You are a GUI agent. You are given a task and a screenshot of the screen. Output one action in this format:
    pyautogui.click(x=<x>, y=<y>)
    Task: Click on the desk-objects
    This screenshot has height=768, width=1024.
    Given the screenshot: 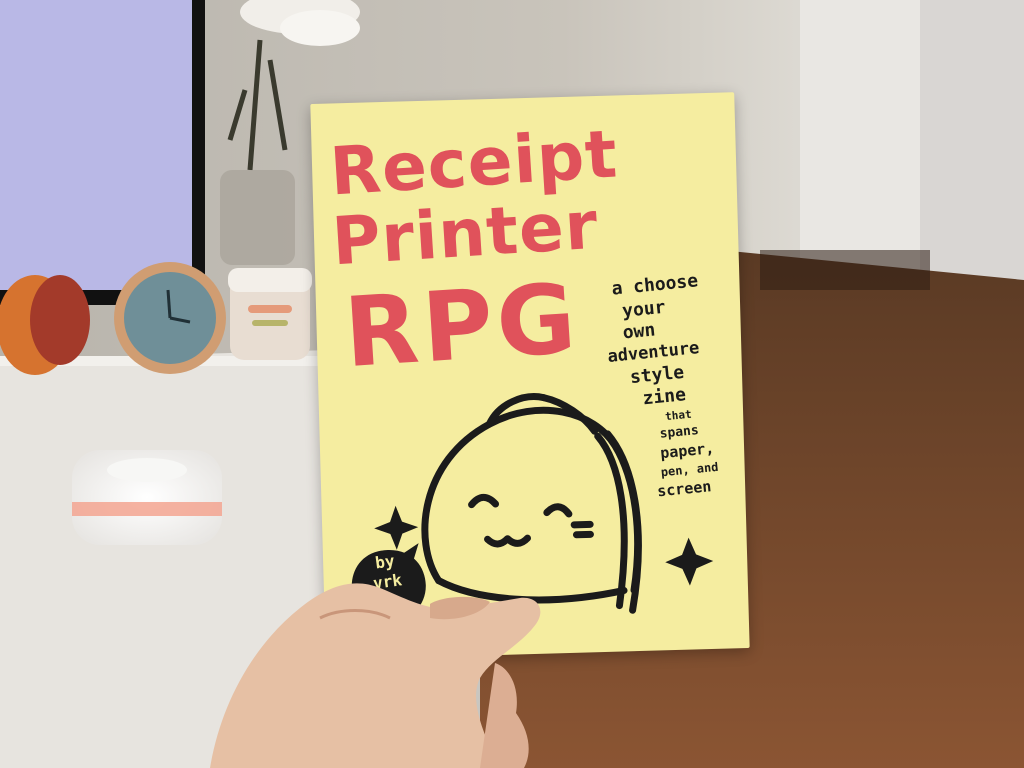 What is the action you would take?
    pyautogui.click(x=156, y=318)
    